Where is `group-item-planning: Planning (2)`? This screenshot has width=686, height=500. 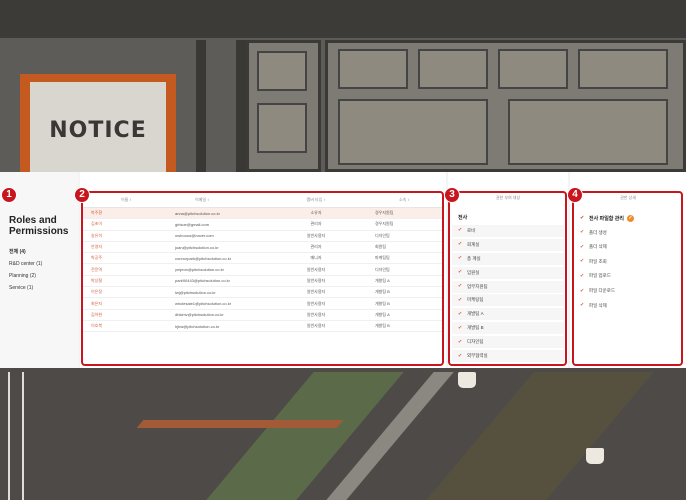 group-item-planning: Planning (2) is located at coordinates (42, 276).